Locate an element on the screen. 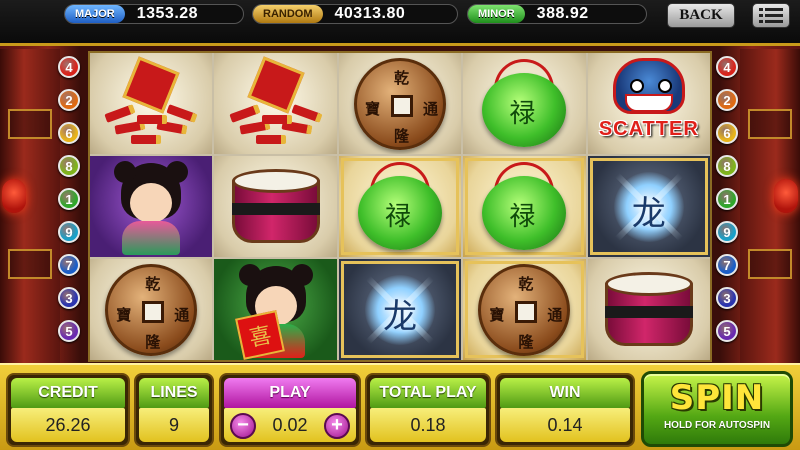 The image size is (800, 450). lantern-icon is located at coordinates (786, 196).